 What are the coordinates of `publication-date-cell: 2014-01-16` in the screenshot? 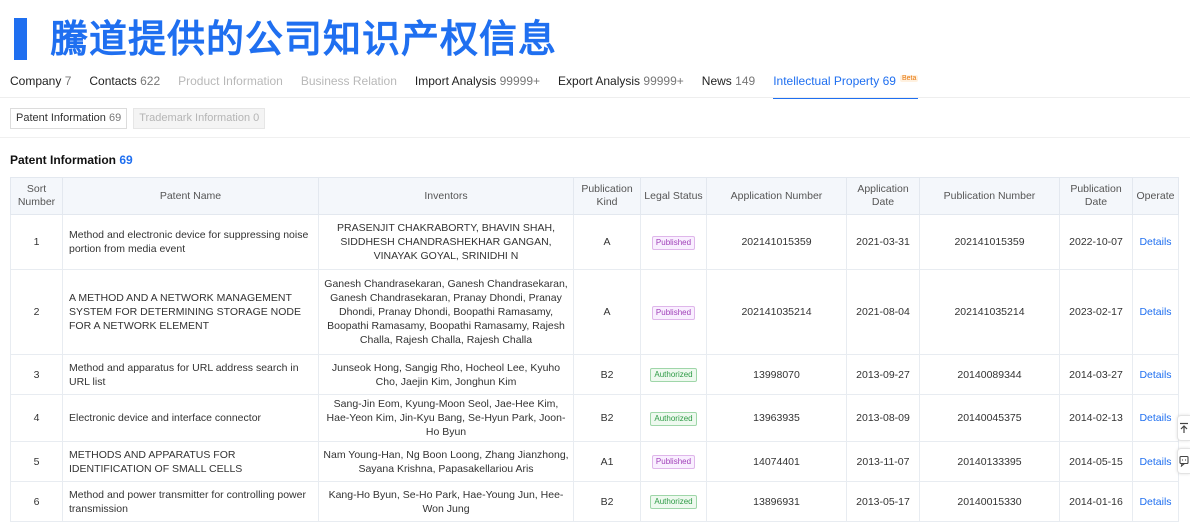 It's located at (1096, 501).